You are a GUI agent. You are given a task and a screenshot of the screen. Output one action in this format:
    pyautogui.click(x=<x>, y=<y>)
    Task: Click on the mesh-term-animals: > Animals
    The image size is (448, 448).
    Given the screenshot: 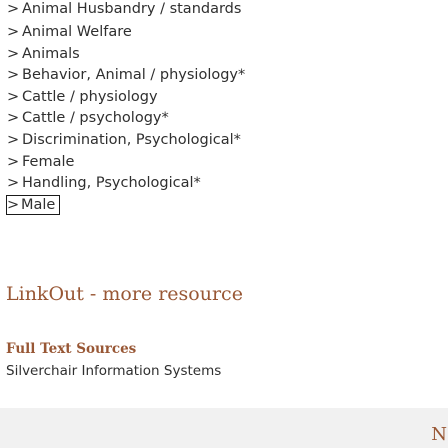 What is the action you would take?
    pyautogui.click(x=40, y=54)
    